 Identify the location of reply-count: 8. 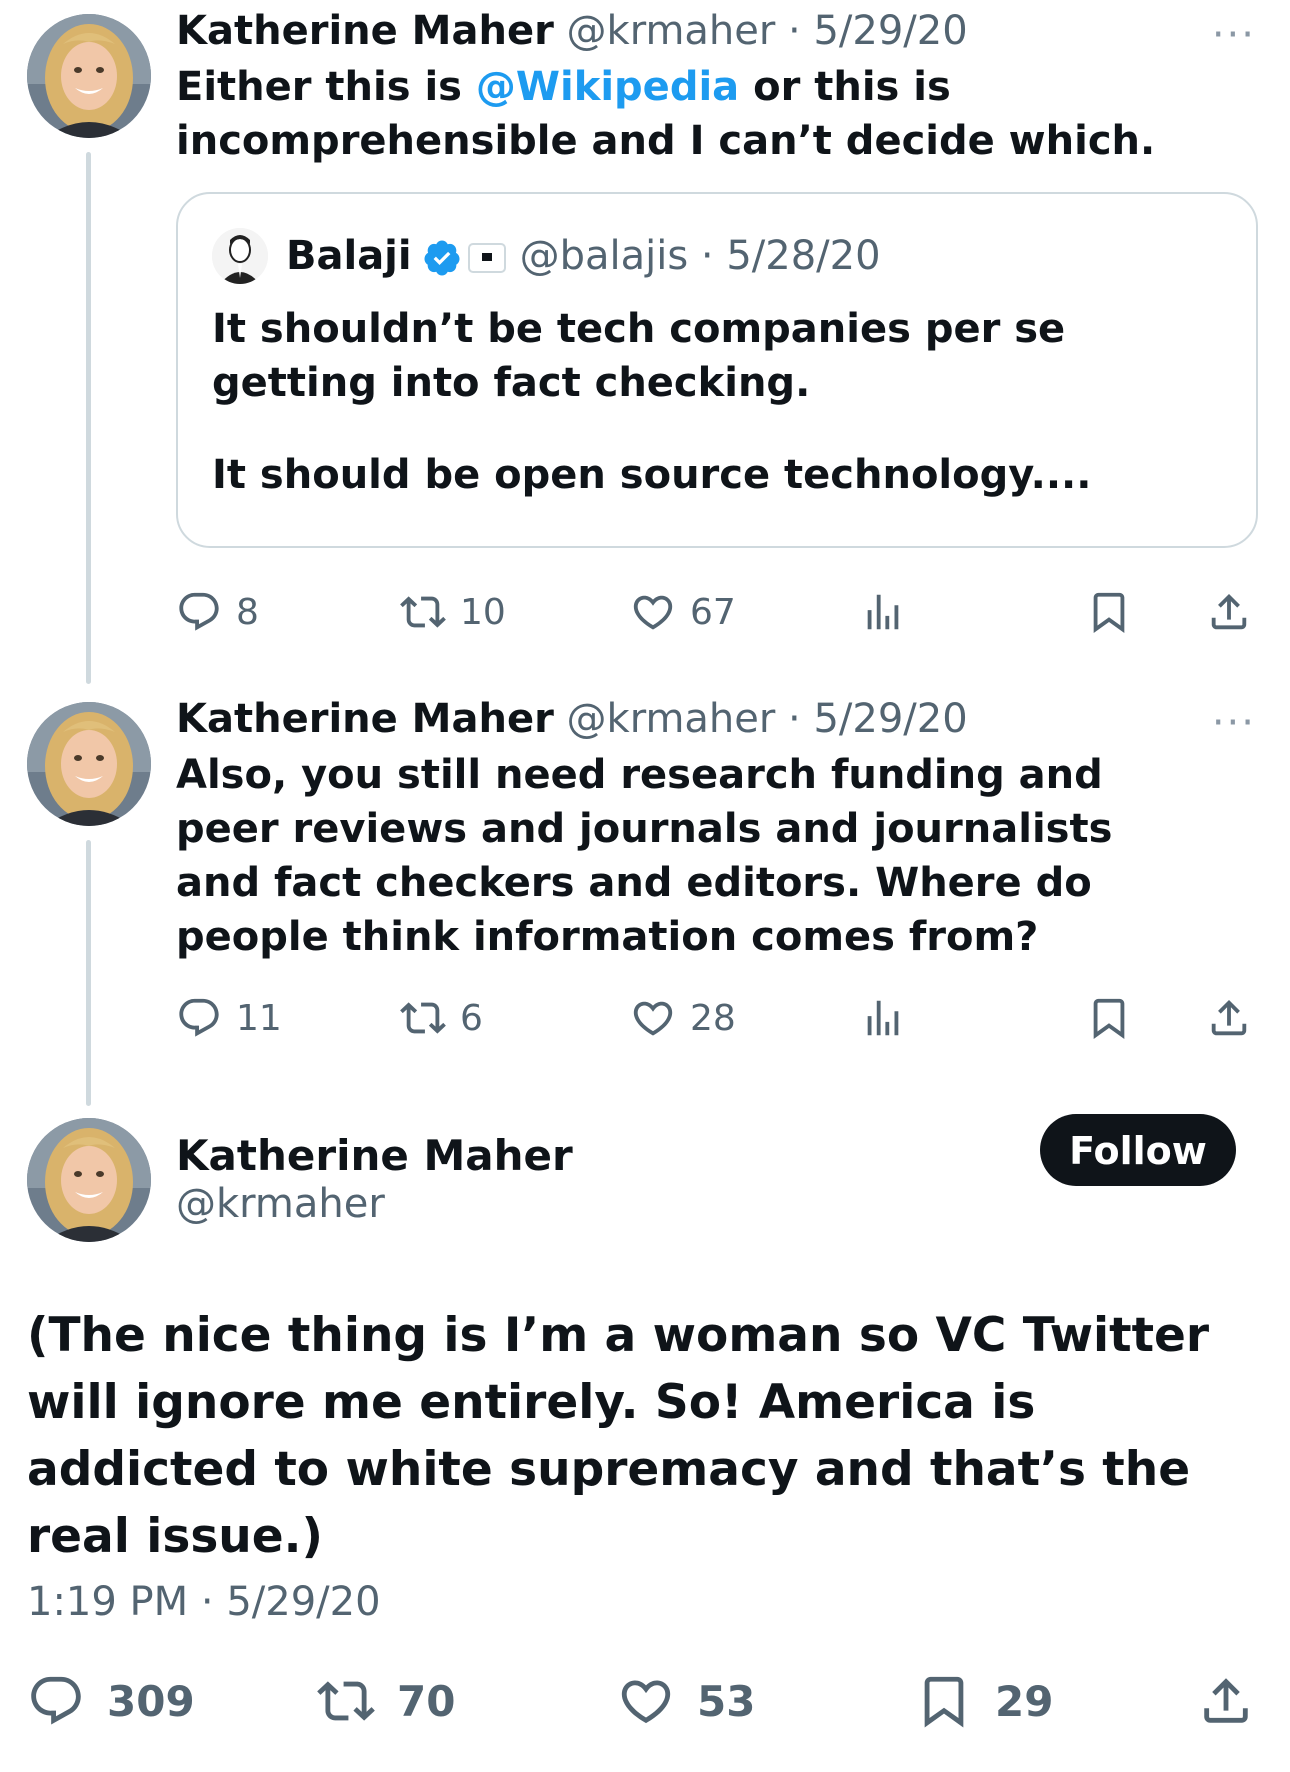
(247, 612).